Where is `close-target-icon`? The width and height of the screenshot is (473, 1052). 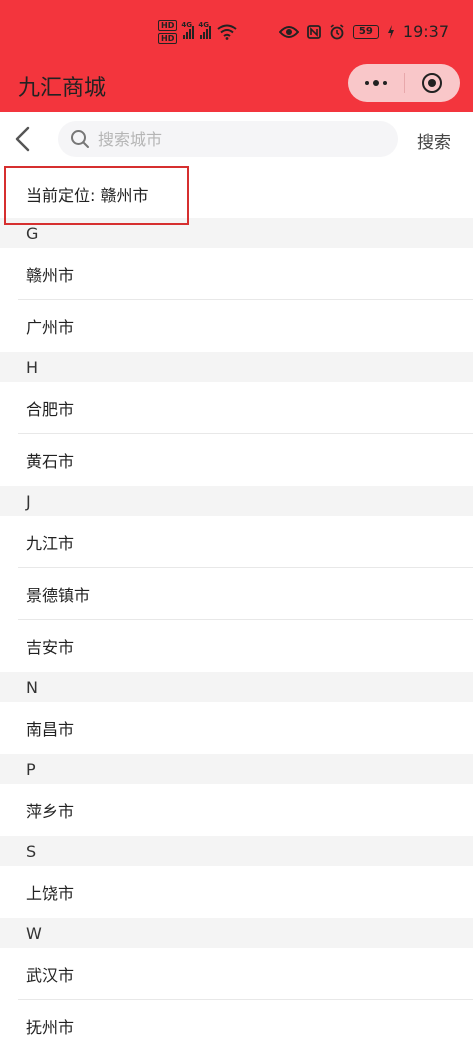
close-target-icon is located at coordinates (432, 83).